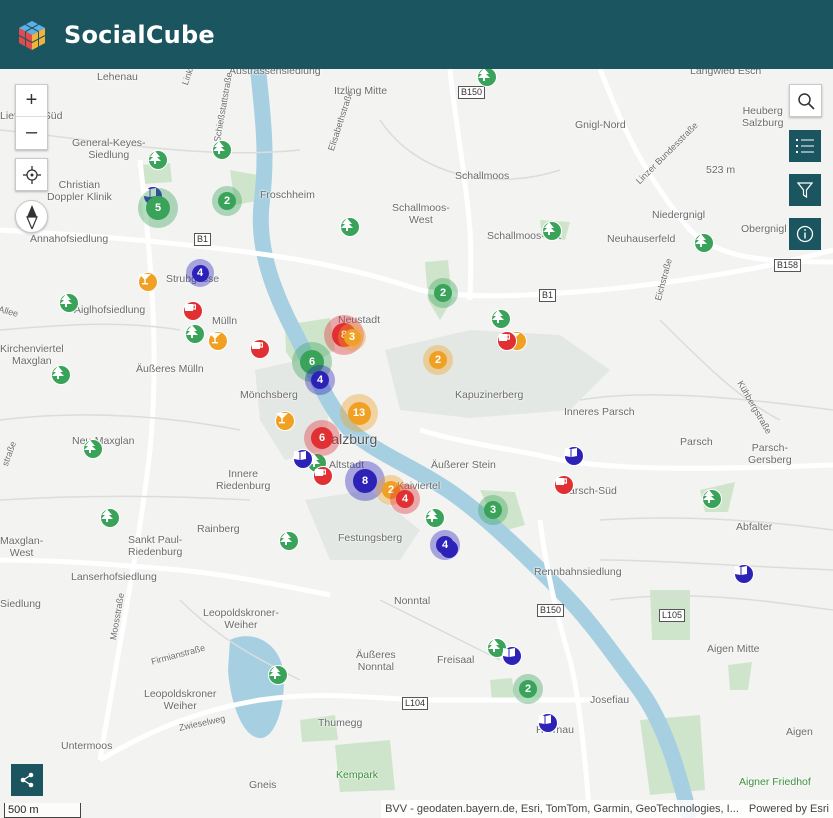 This screenshot has width=833, height=818. What do you see at coordinates (789, 809) in the screenshot?
I see `attribution-powered: Powered by Esri` at bounding box center [789, 809].